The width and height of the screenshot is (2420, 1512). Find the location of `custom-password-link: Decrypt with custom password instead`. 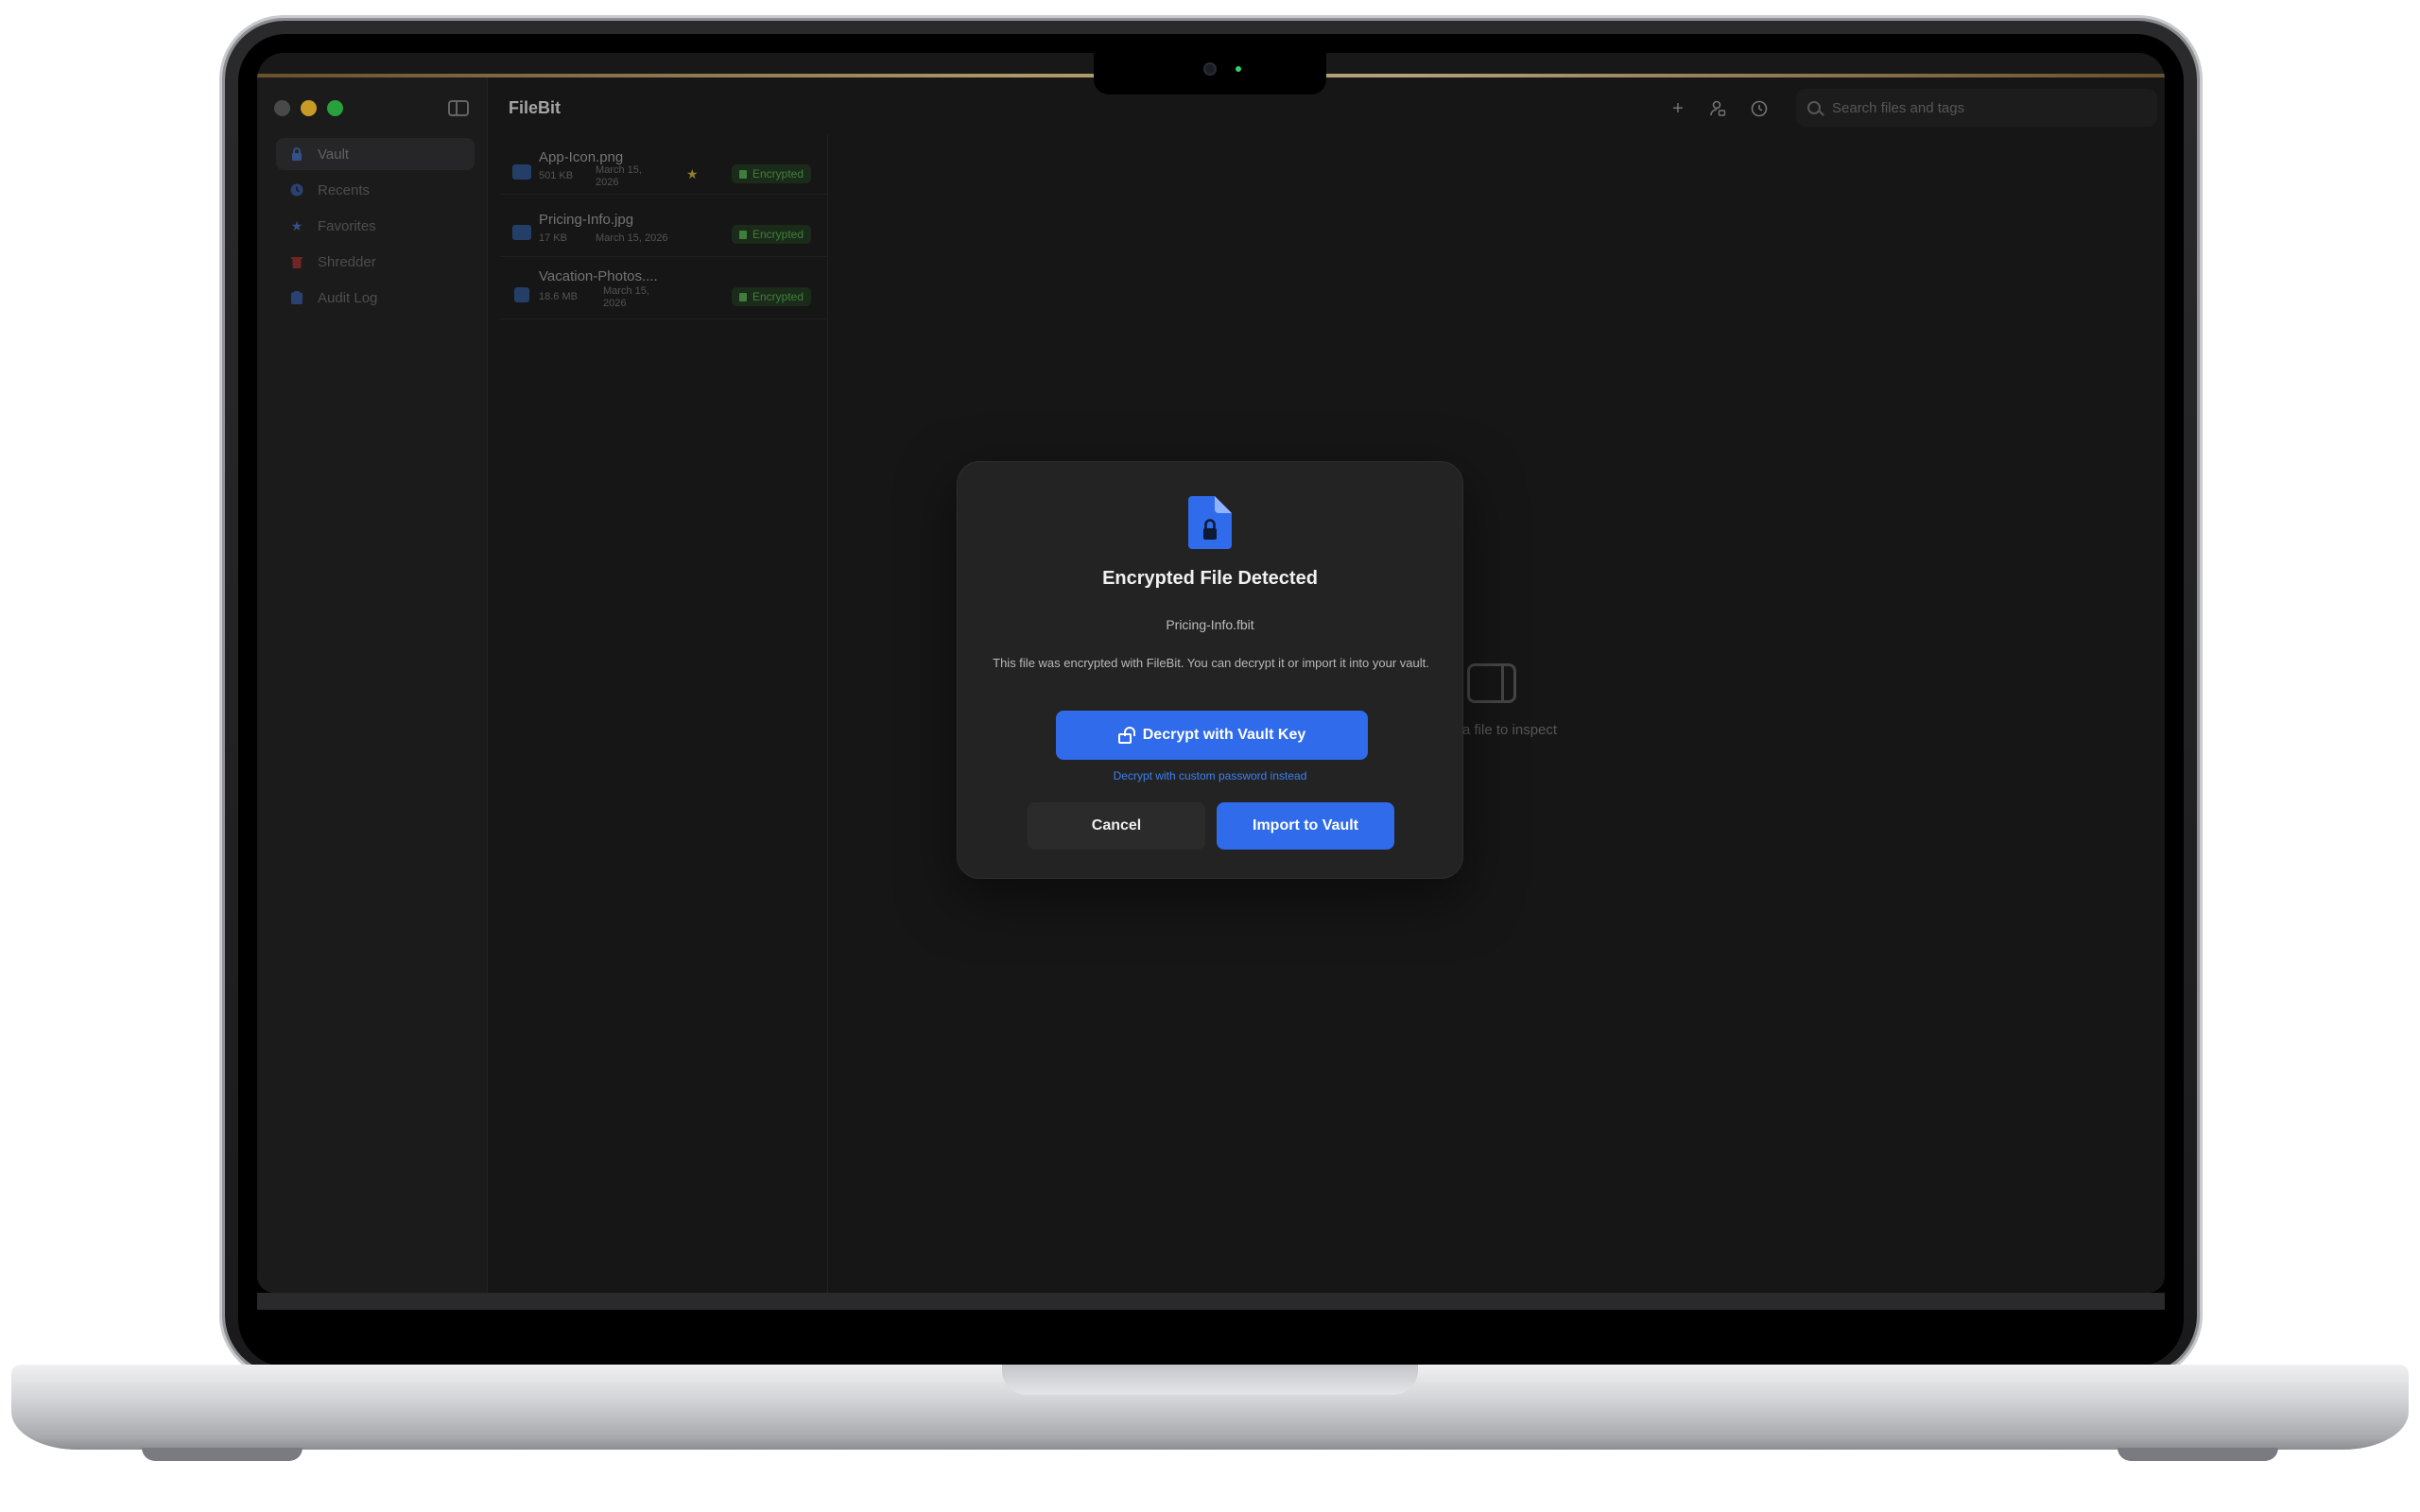

custom-password-link: Decrypt with custom password instead is located at coordinates (1210, 775).